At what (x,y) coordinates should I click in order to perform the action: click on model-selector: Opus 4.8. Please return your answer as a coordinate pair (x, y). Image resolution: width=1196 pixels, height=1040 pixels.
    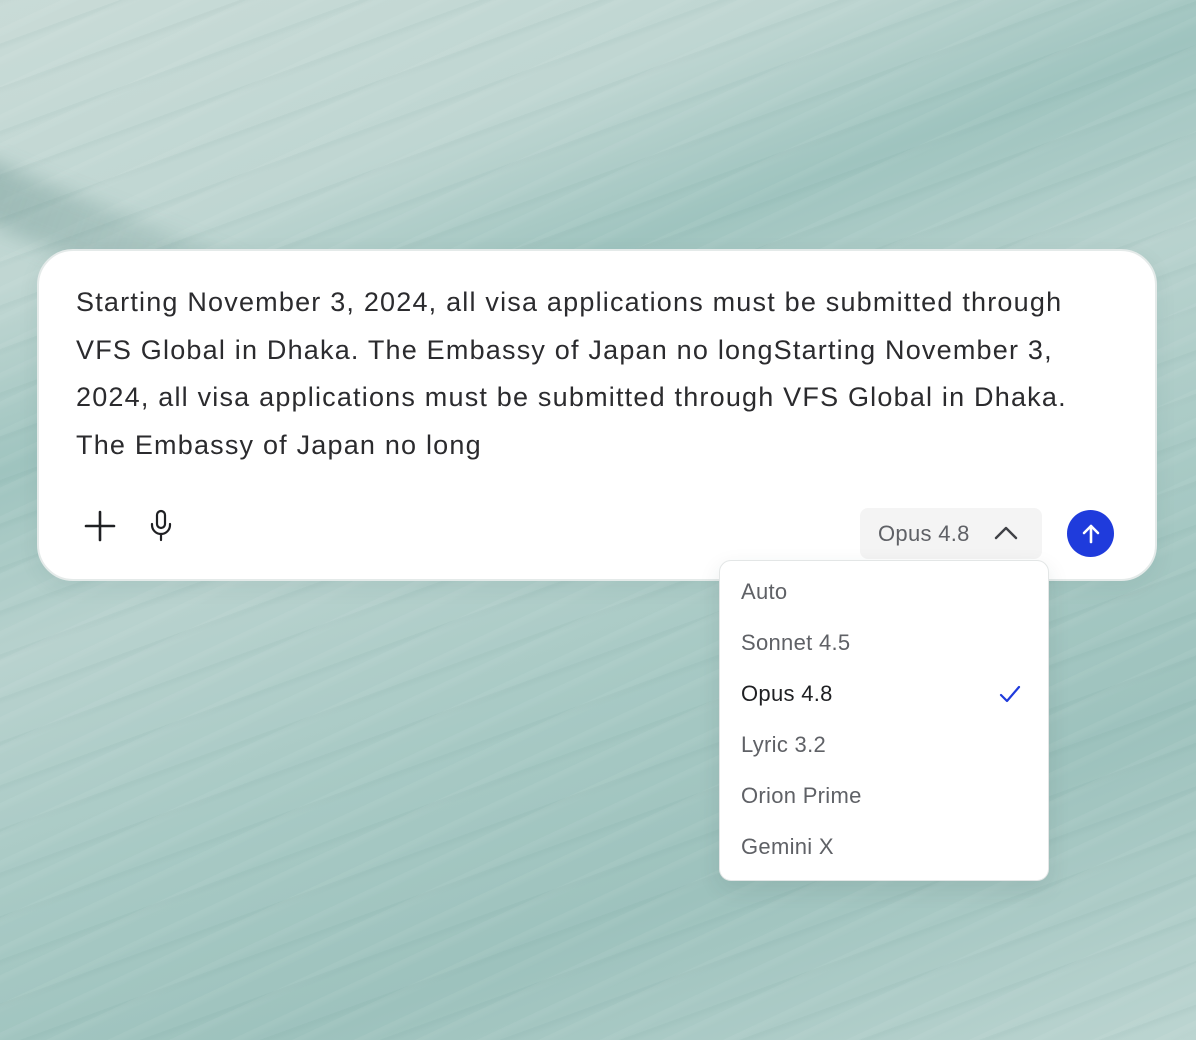
    Looking at the image, I should click on (951, 533).